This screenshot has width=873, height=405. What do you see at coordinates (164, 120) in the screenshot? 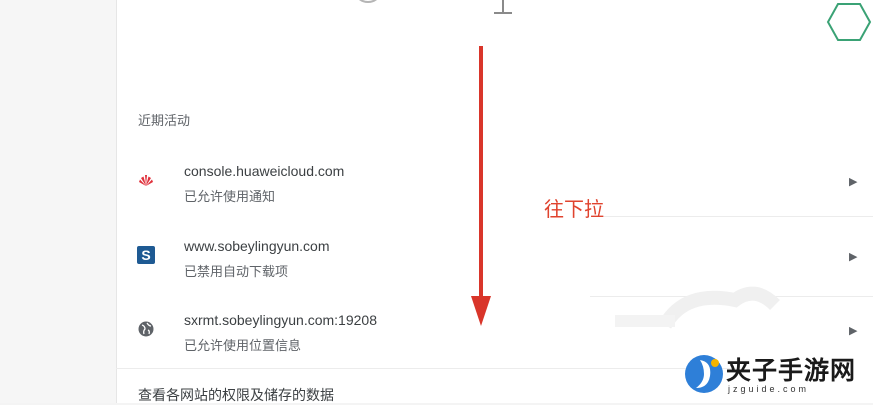
I see `recent-activity-heading: 近期活动` at bounding box center [164, 120].